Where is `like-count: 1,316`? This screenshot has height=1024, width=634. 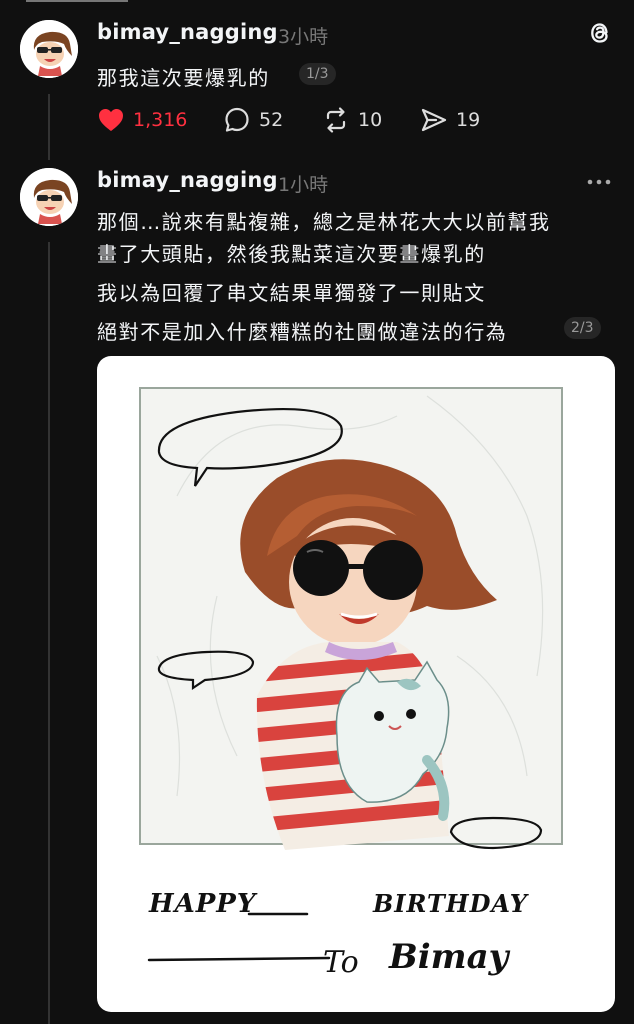
like-count: 1,316 is located at coordinates (160, 120).